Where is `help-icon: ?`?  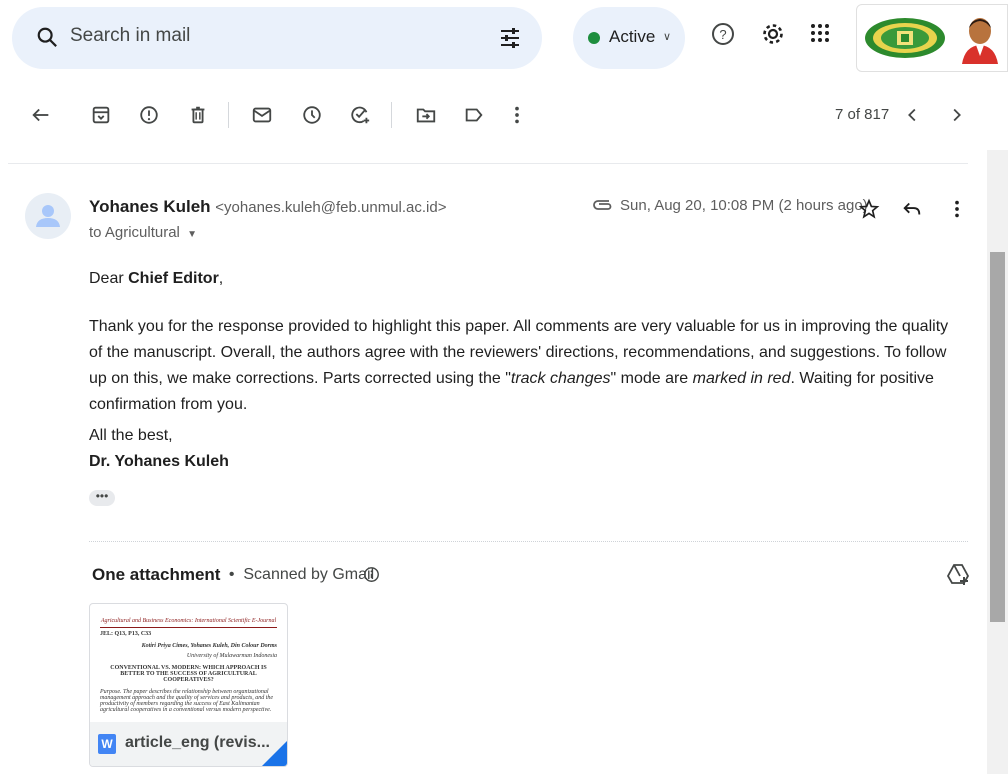 help-icon: ? is located at coordinates (723, 36).